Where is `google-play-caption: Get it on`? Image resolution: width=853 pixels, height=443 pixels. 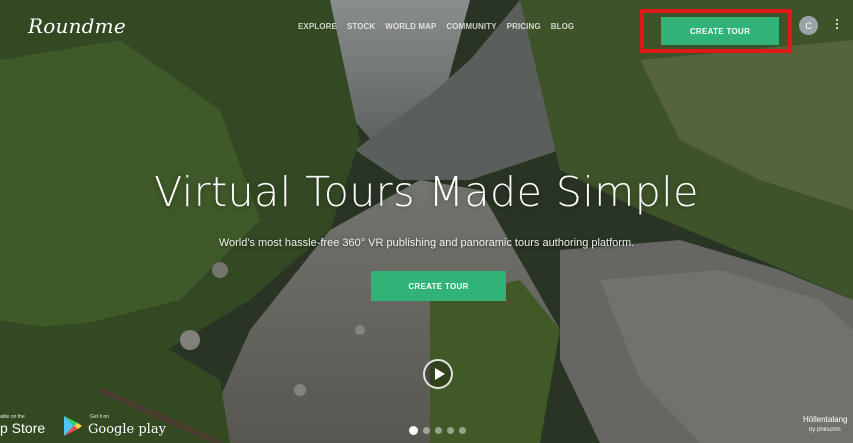
google-play-caption: Get it on is located at coordinates (99, 417).